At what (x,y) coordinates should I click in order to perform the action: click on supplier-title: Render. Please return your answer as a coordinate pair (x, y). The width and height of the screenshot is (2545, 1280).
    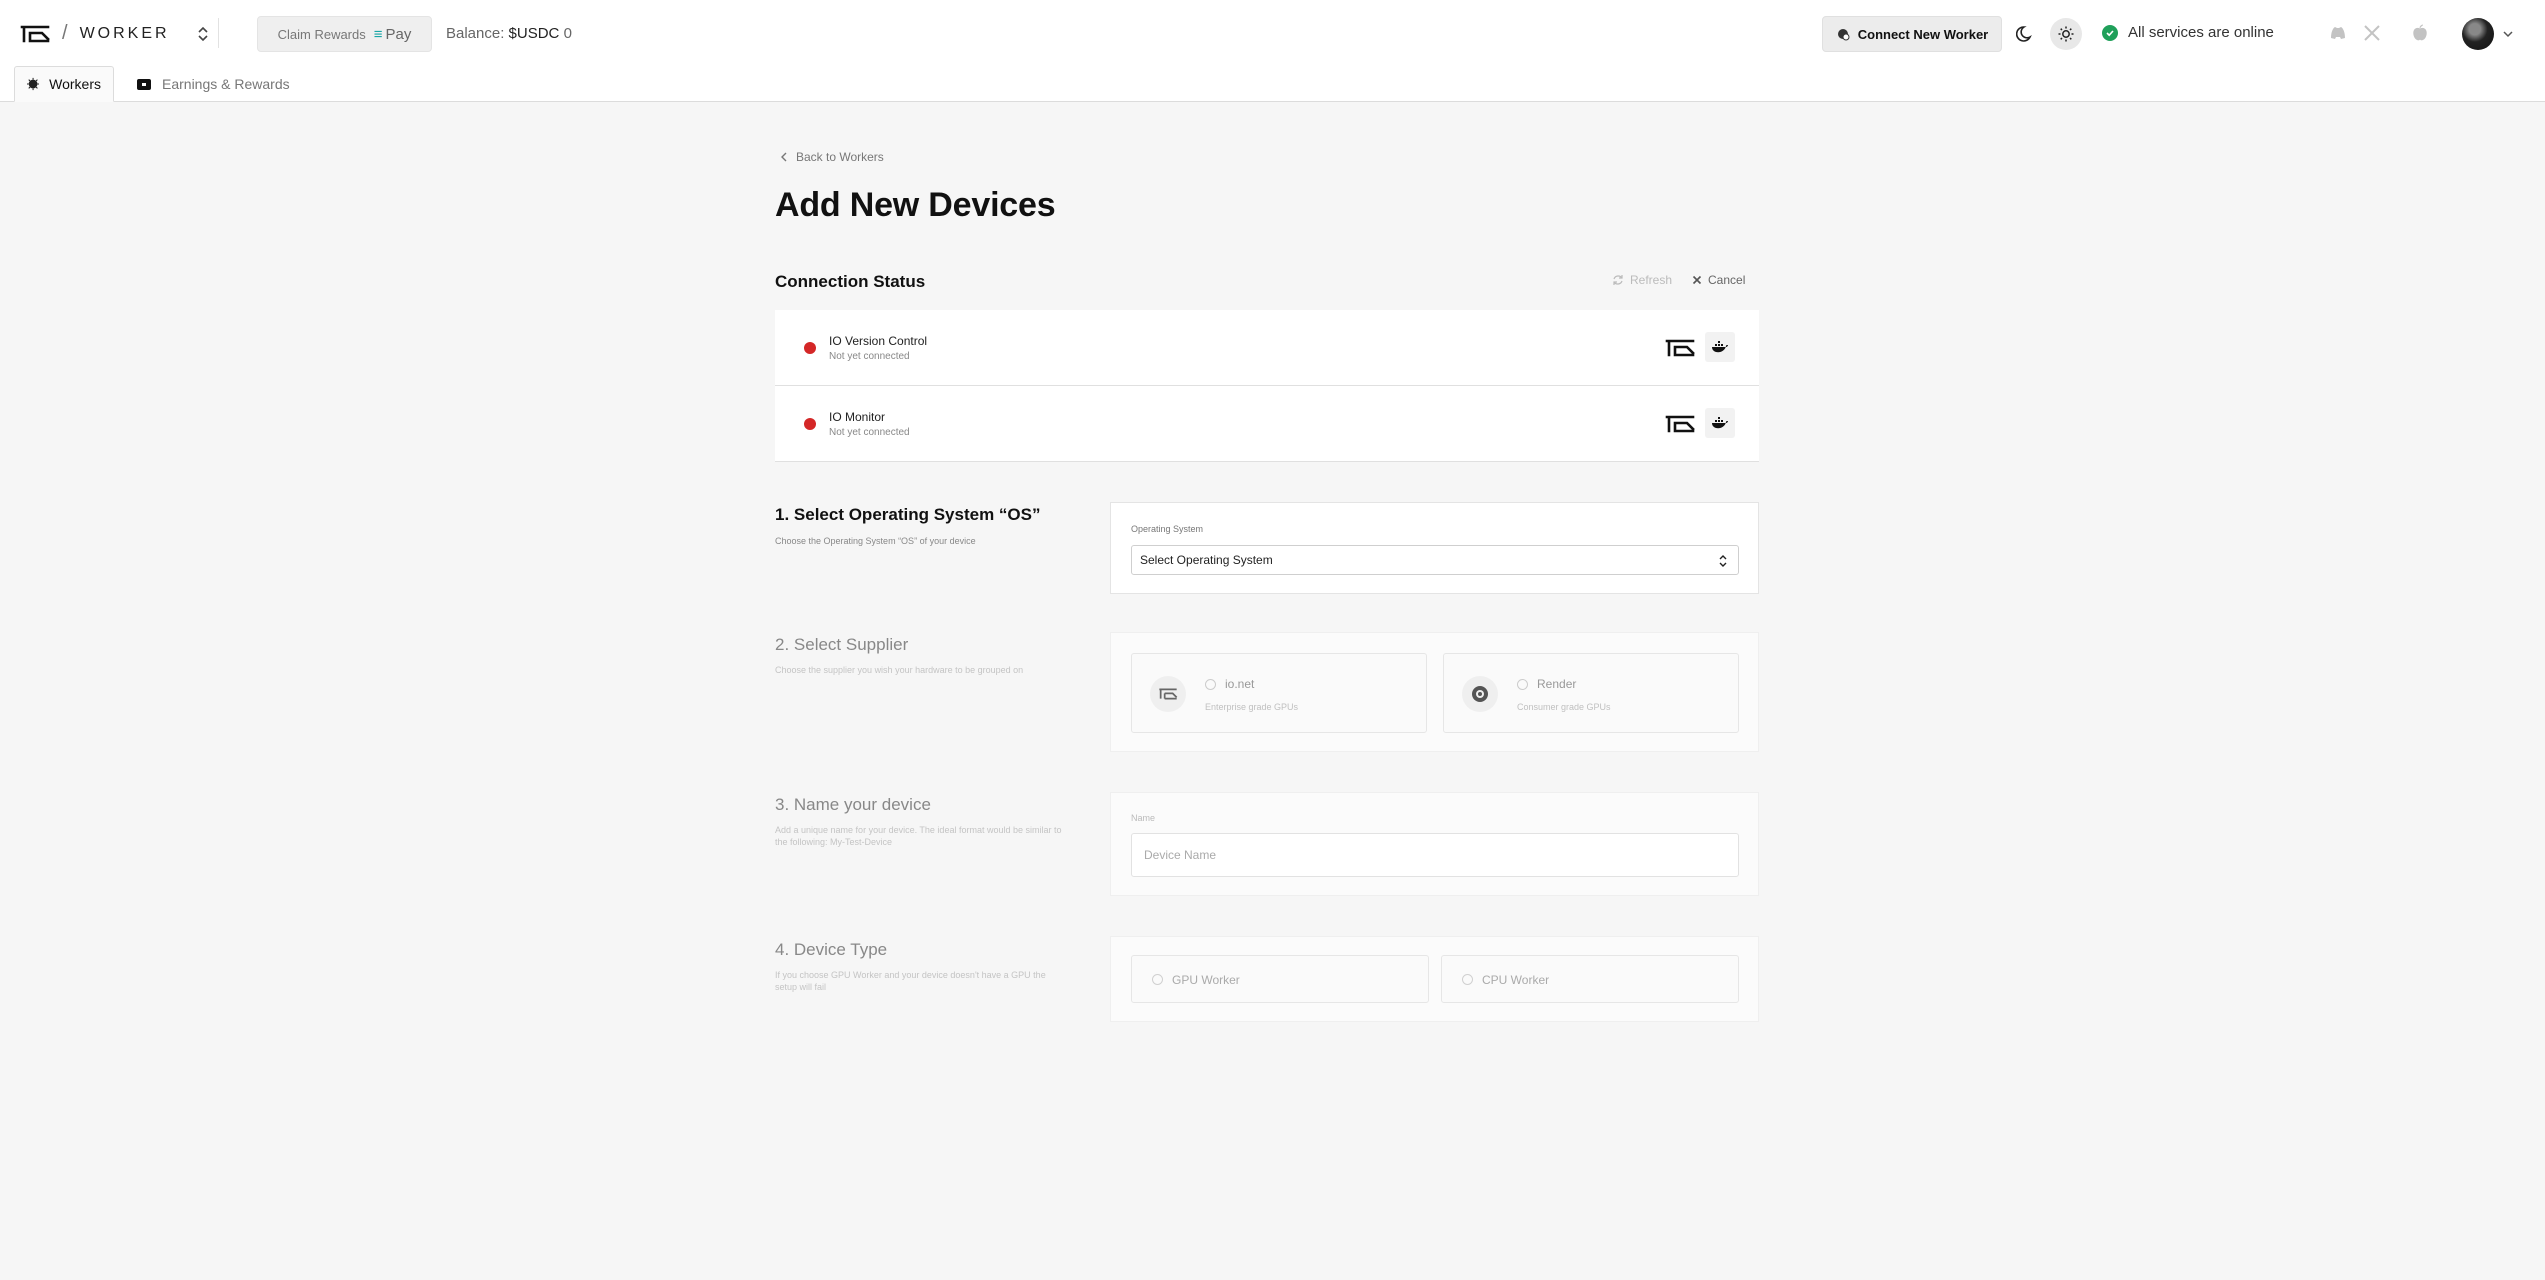
    Looking at the image, I should click on (1557, 684).